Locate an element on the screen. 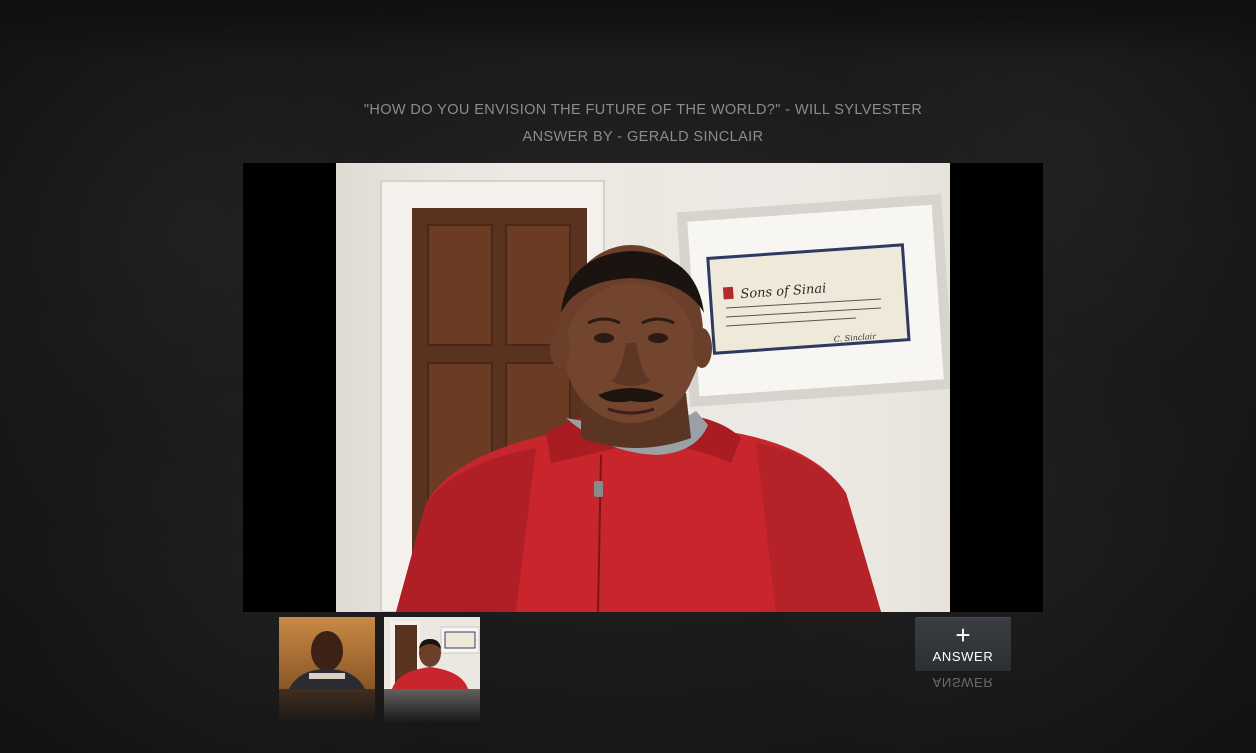 This screenshot has width=1256, height=753. plus-icon: + is located at coordinates (963, 635).